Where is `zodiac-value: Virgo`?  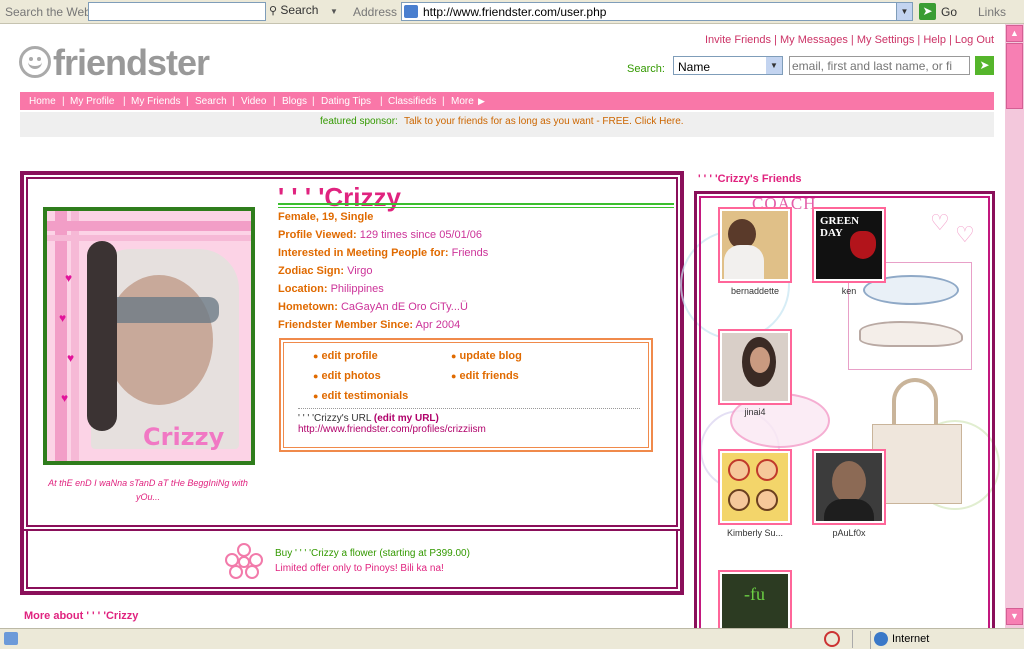
zodiac-value: Virgo is located at coordinates (359, 271).